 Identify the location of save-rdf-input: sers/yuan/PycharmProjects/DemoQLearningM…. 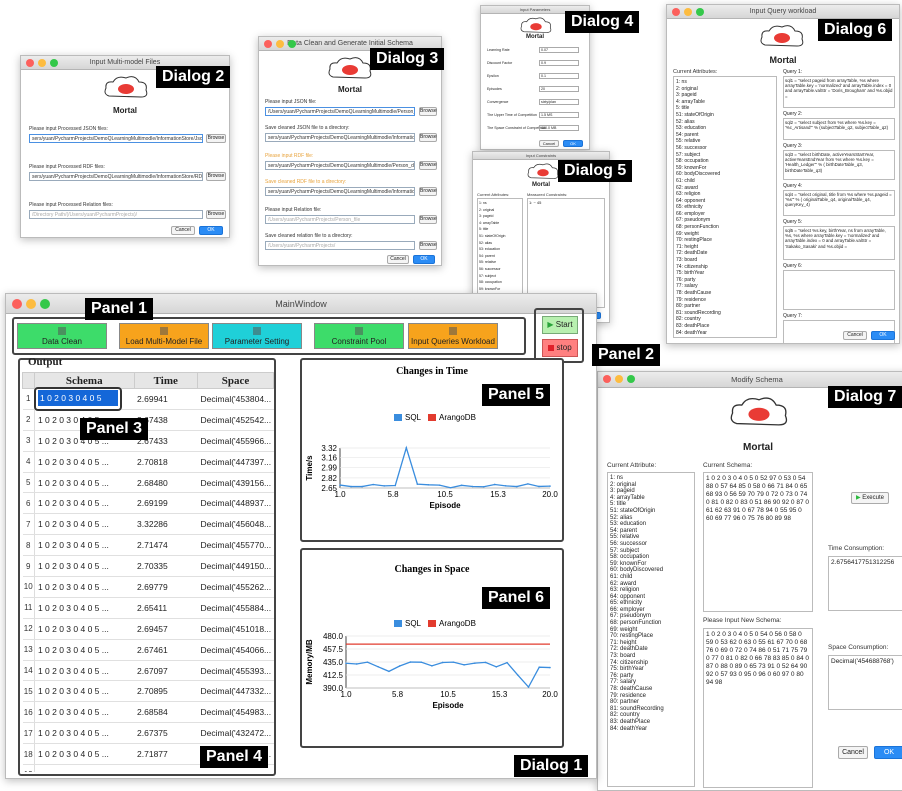
(340, 191).